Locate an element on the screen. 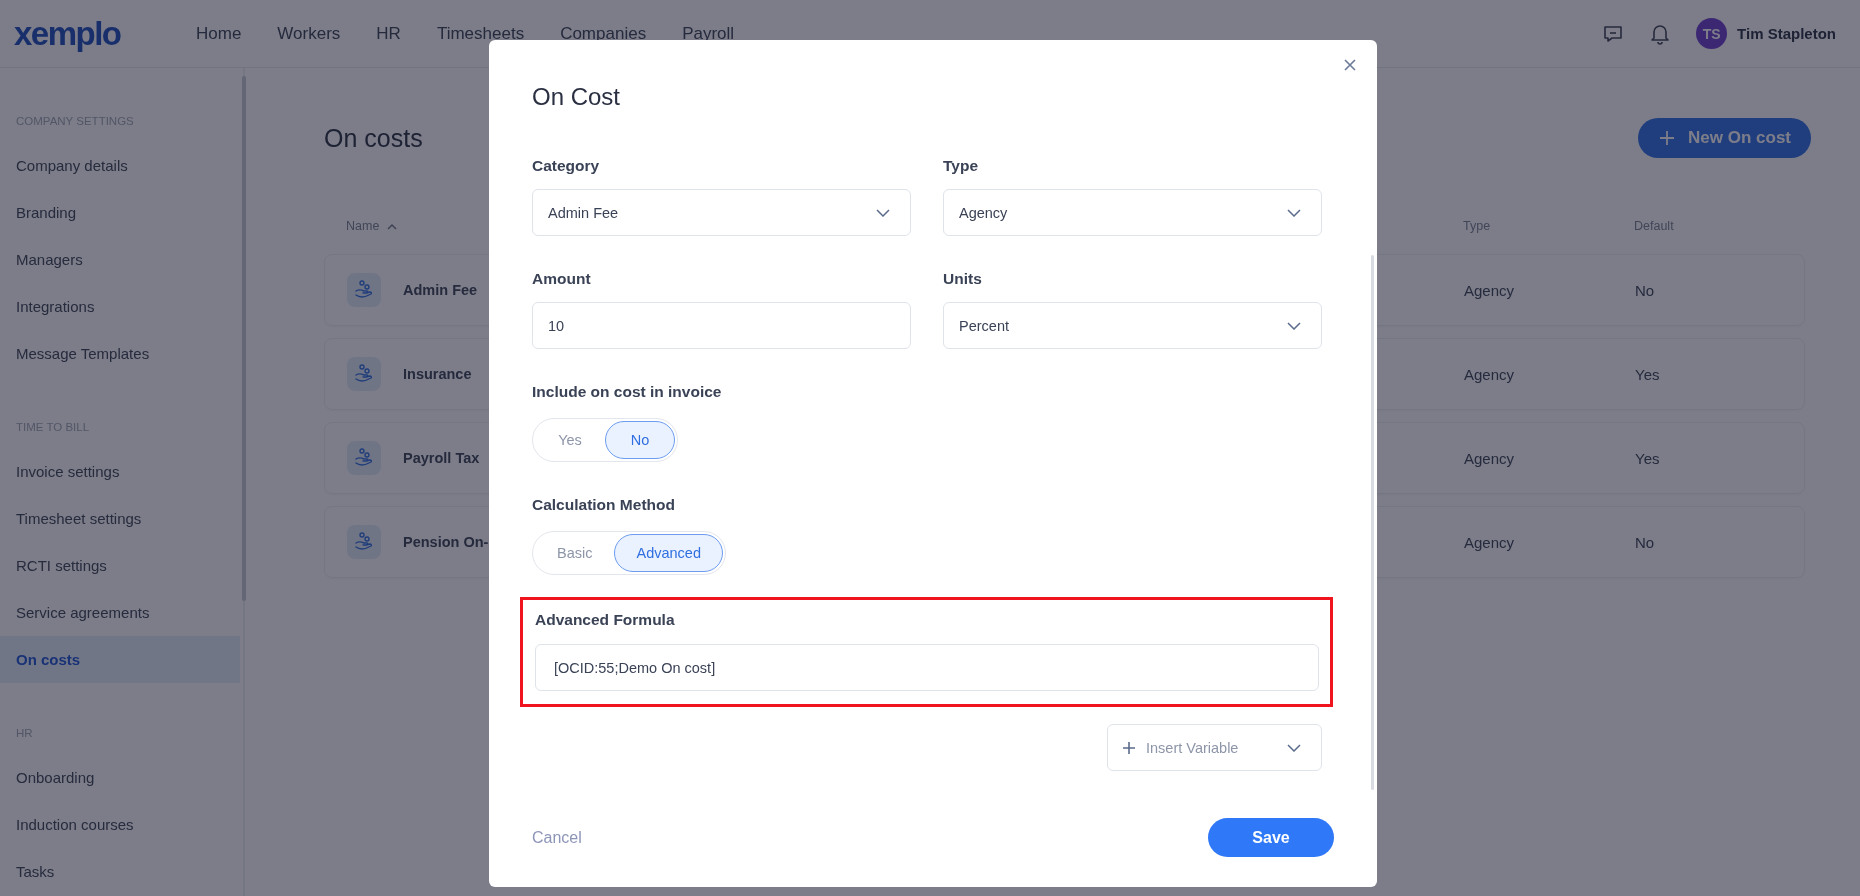  field-label: Include on cost in invoice is located at coordinates (627, 392).